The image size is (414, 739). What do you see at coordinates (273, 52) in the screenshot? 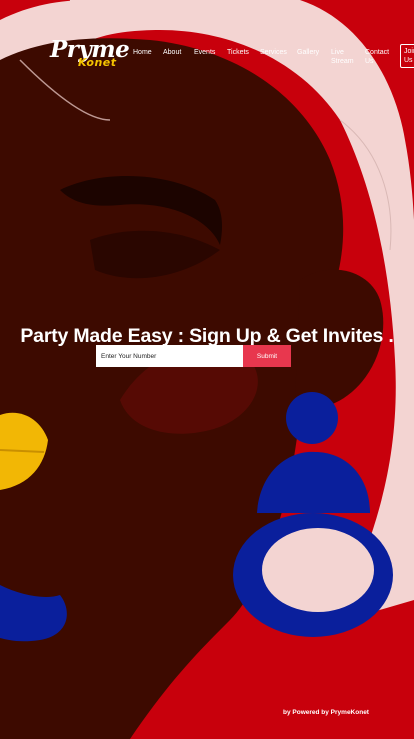
I see `nav-item-services: Services` at bounding box center [273, 52].